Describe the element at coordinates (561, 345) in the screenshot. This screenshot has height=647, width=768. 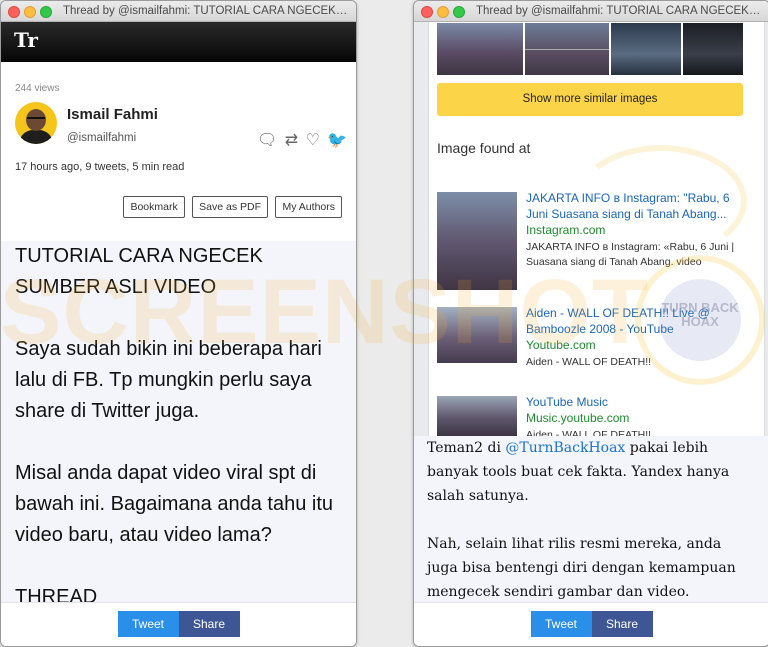
I see `result-site: Youtube.com` at that location.